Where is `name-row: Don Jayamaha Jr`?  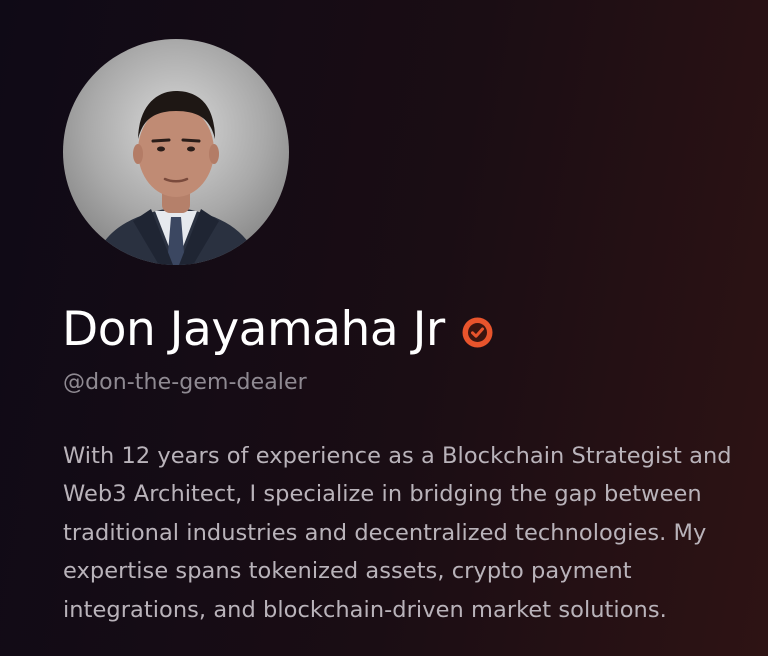
name-row: Don Jayamaha Jr is located at coordinates (278, 330).